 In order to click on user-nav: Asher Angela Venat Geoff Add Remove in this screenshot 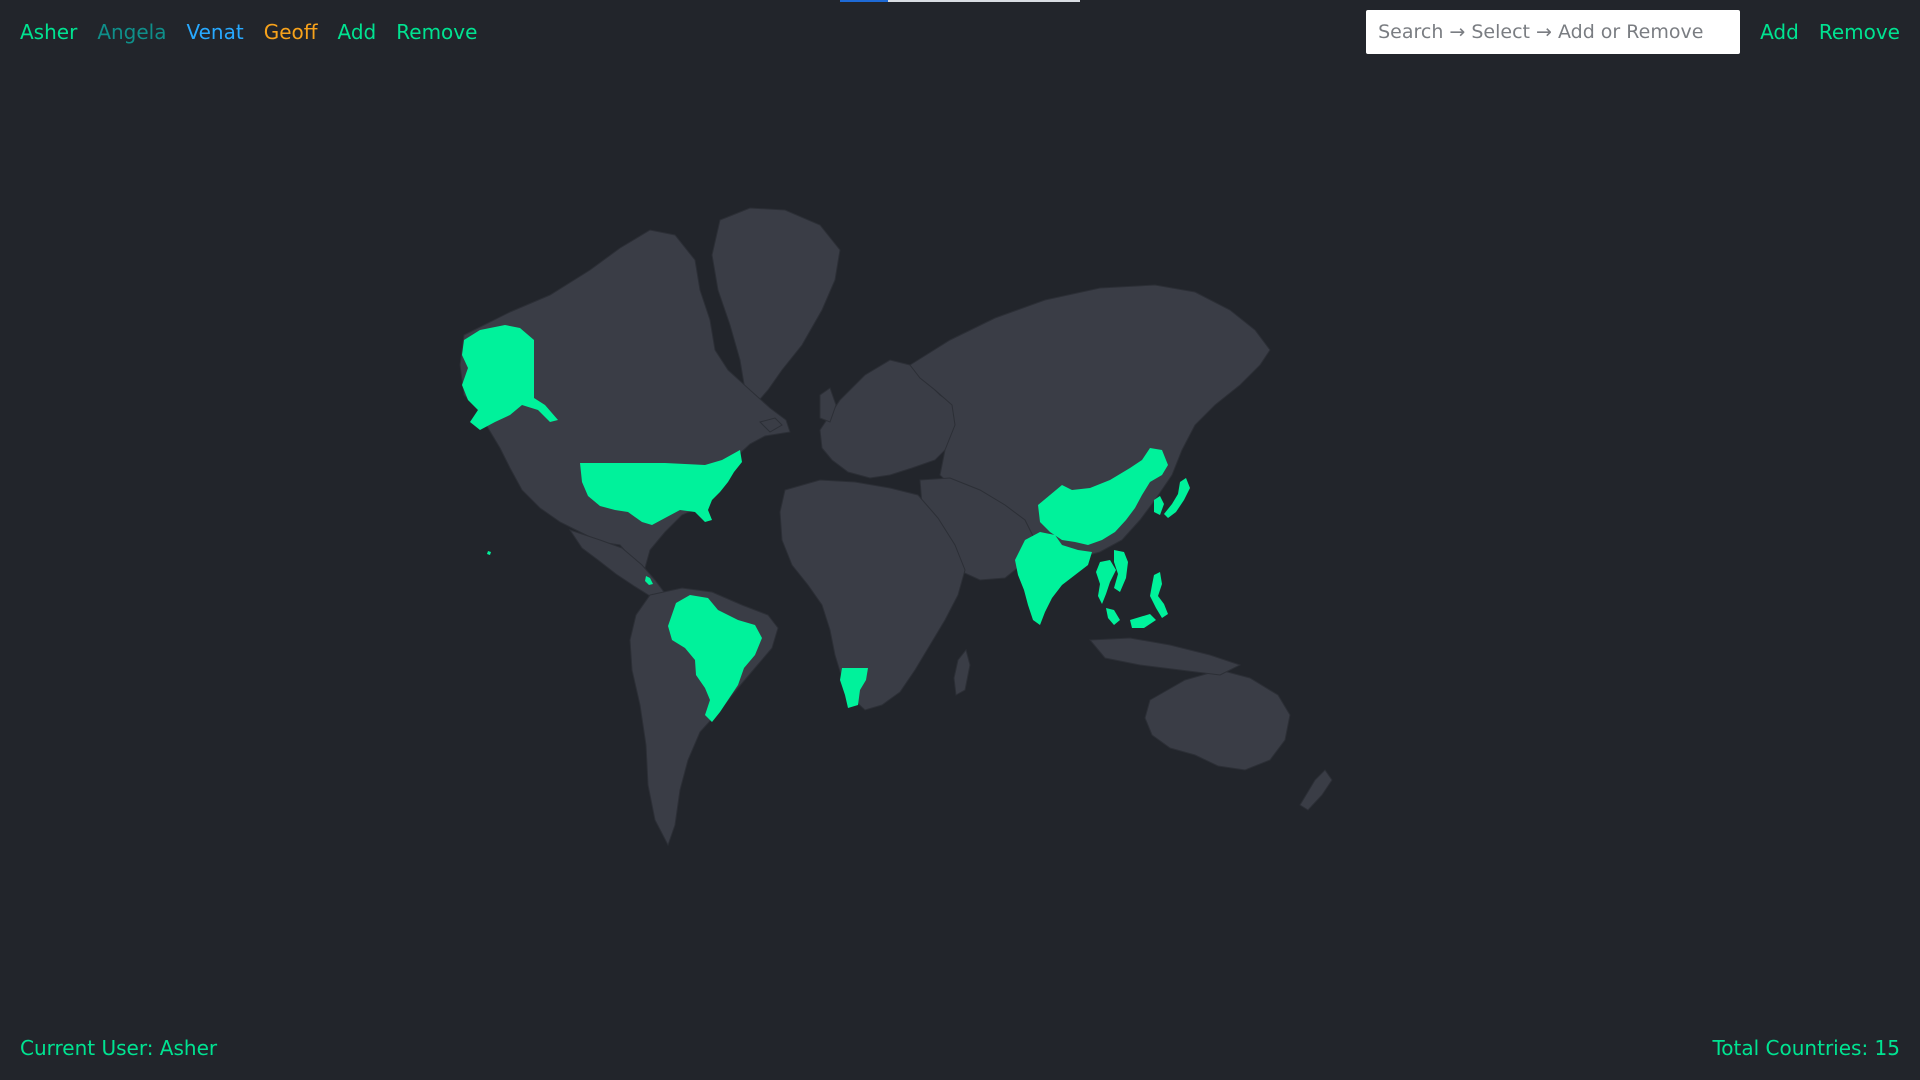, I will do `click(248, 32)`.